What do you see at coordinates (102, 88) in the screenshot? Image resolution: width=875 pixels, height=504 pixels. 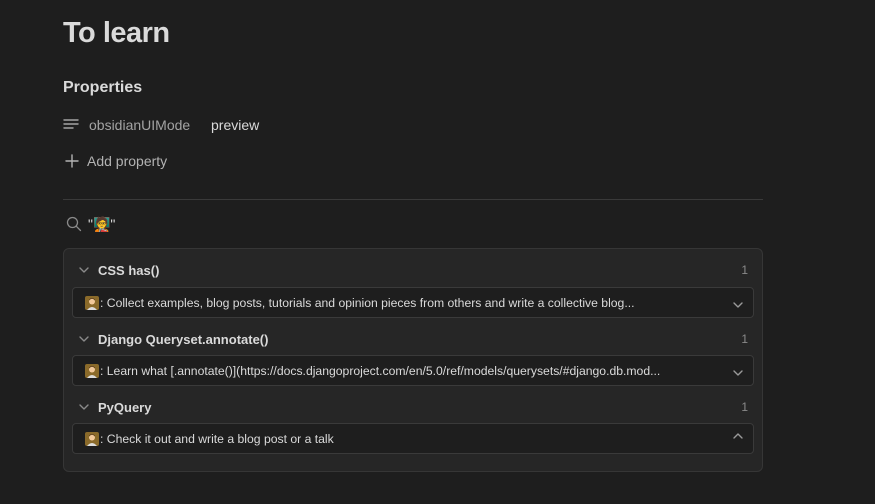 I see `properties-heading: Properties` at bounding box center [102, 88].